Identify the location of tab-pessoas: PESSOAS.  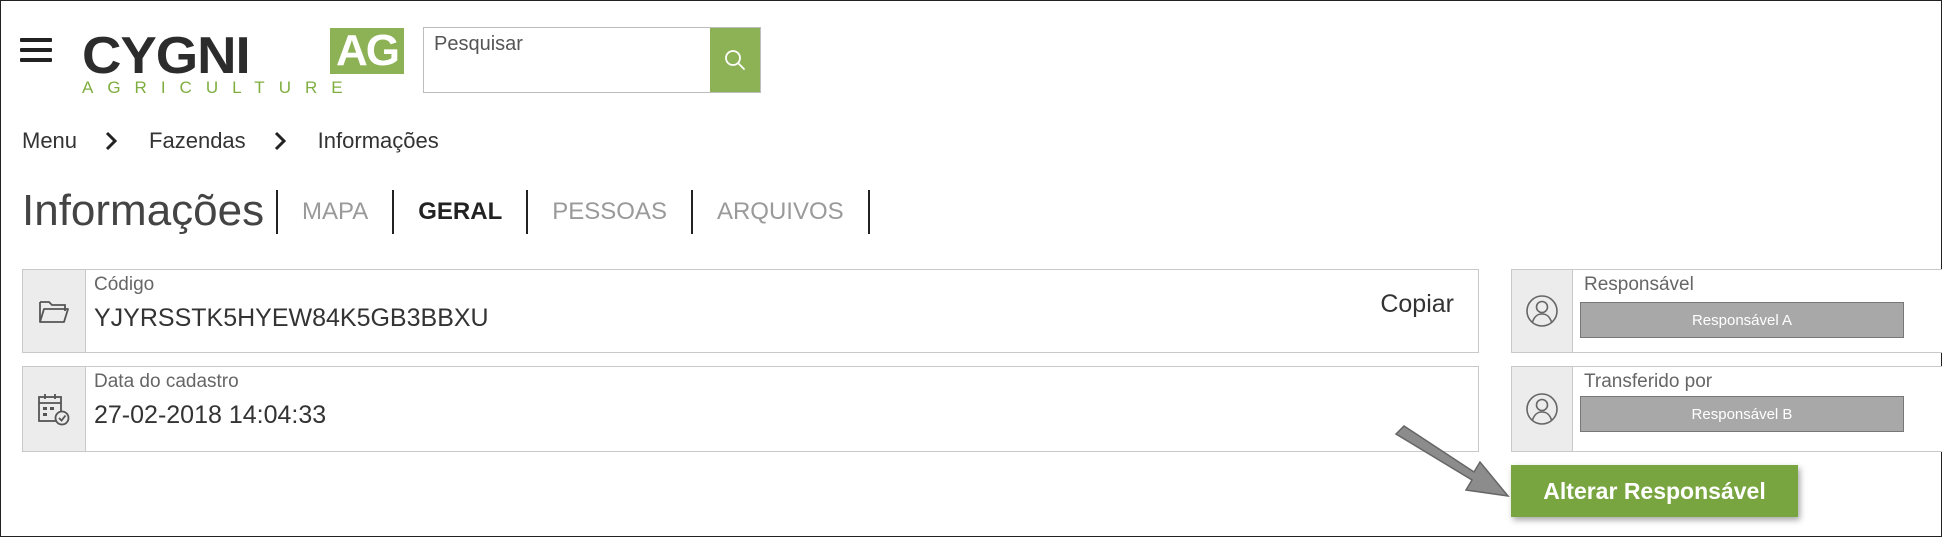
(608, 212).